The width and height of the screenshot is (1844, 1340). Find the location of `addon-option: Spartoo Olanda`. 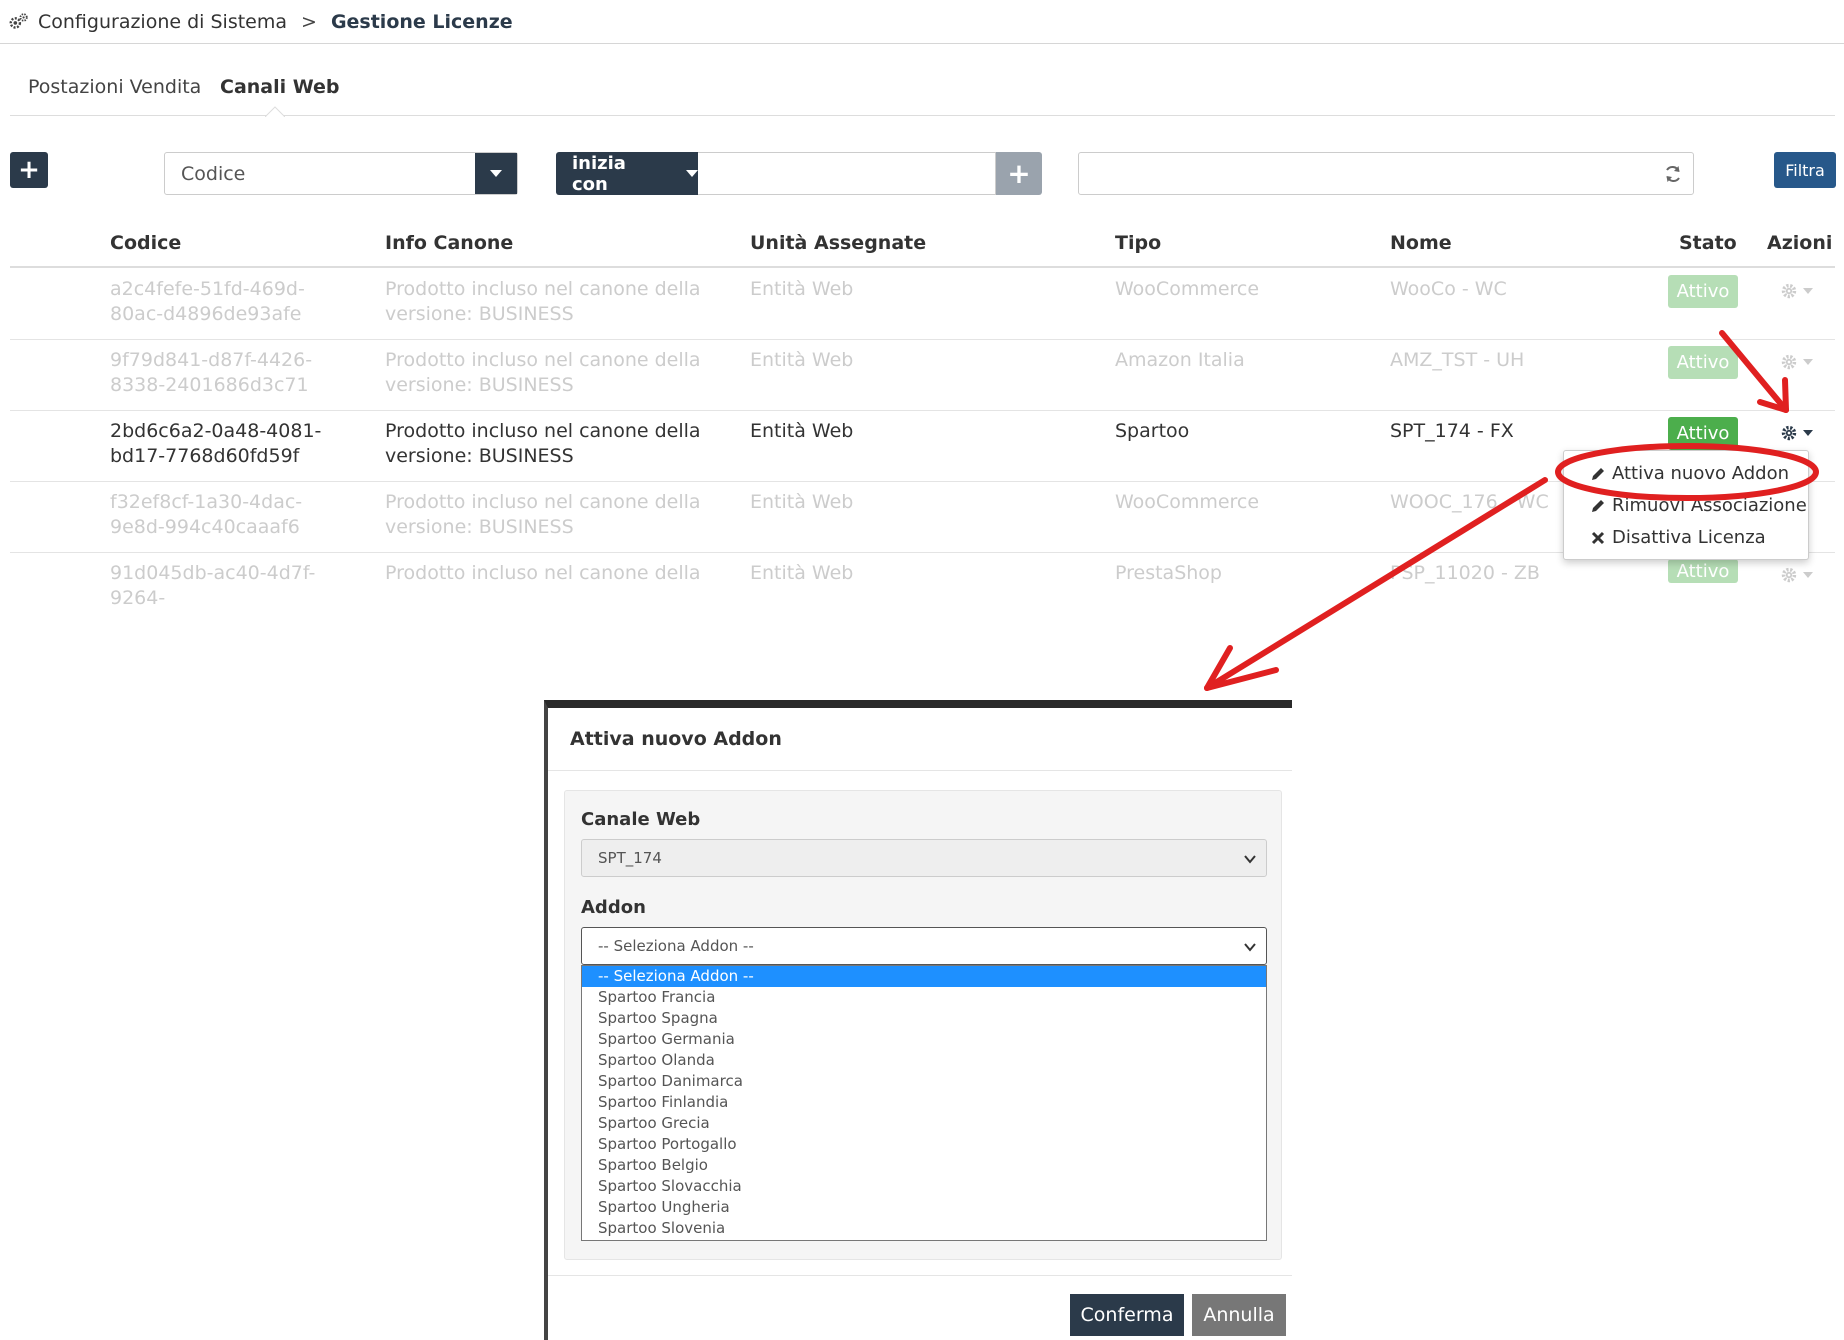

addon-option: Spartoo Olanda is located at coordinates (924, 1060).